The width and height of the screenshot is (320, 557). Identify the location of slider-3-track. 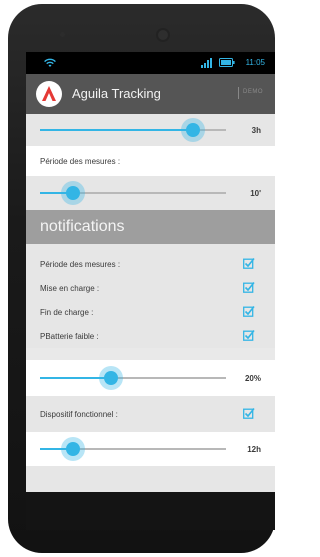
(133, 378).